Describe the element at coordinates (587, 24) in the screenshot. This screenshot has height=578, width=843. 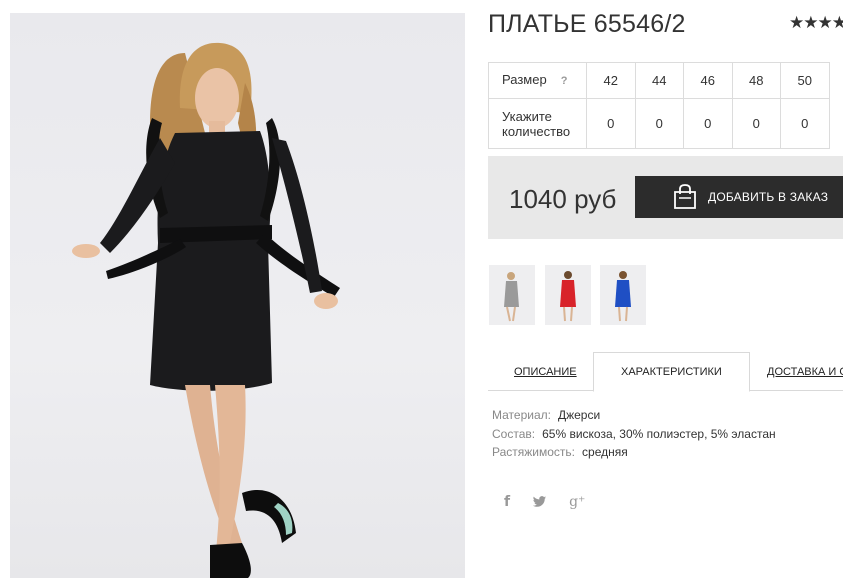
I see `product-title: ПЛАТЬЕ 65546/2` at that location.